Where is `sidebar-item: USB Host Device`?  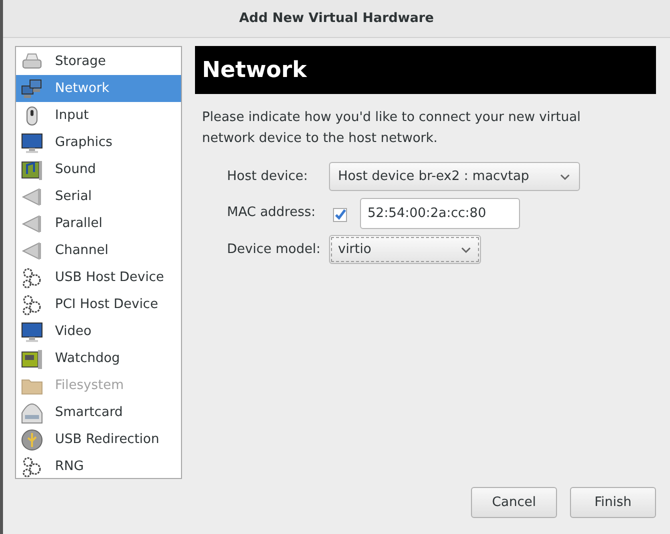
sidebar-item: USB Host Device is located at coordinates (98, 277).